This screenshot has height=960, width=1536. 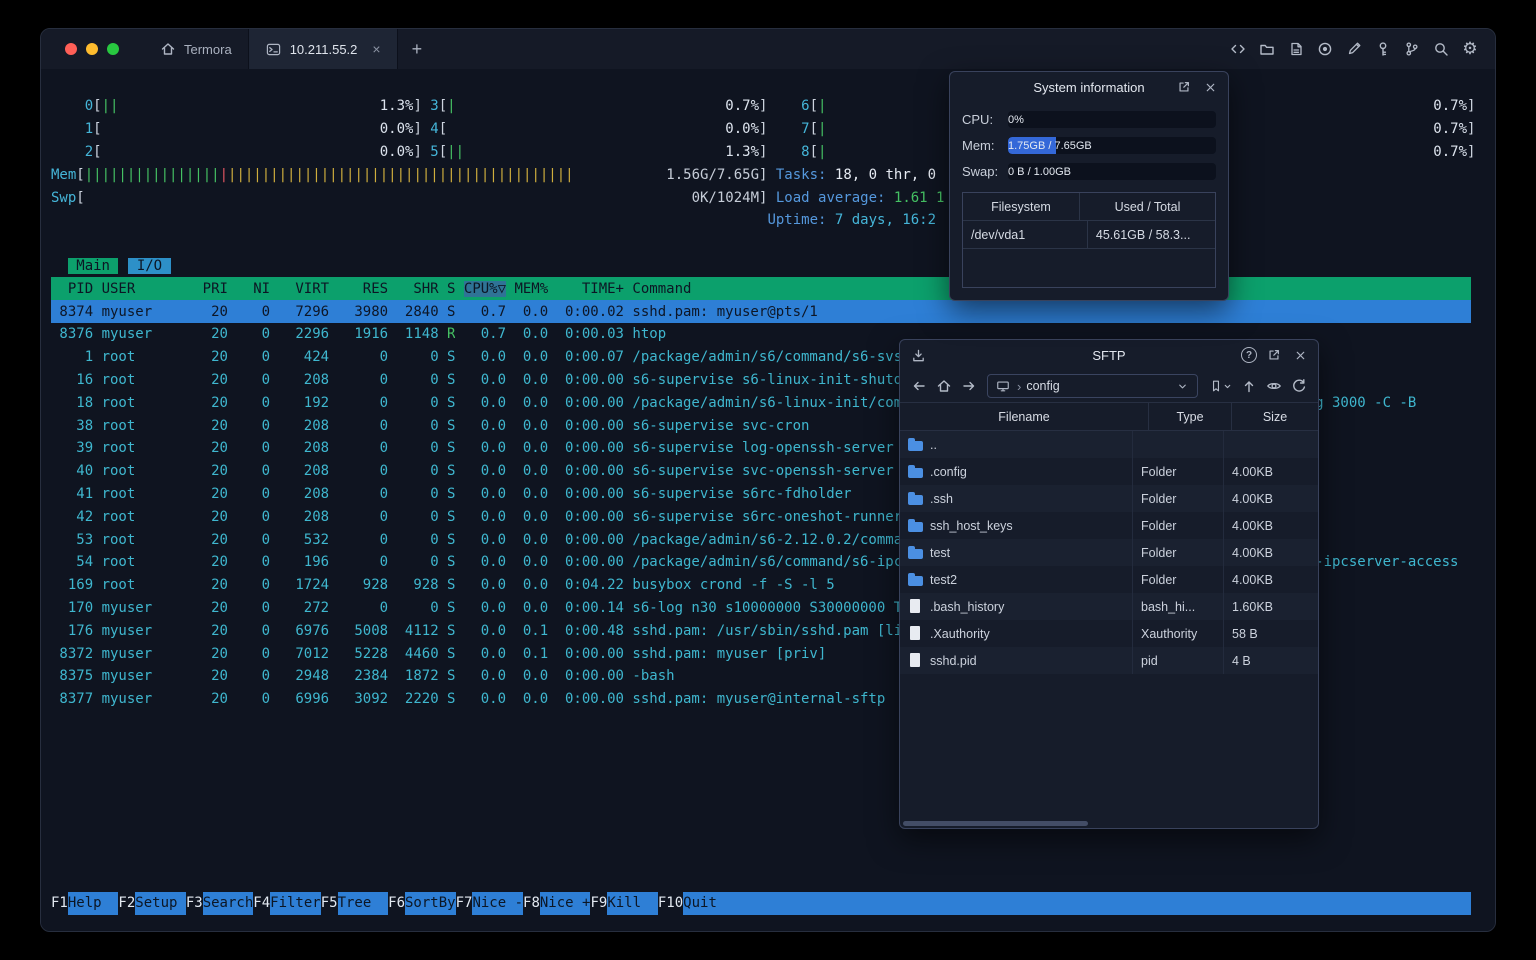 What do you see at coordinates (1383, 49) in the screenshot?
I see `key-icon` at bounding box center [1383, 49].